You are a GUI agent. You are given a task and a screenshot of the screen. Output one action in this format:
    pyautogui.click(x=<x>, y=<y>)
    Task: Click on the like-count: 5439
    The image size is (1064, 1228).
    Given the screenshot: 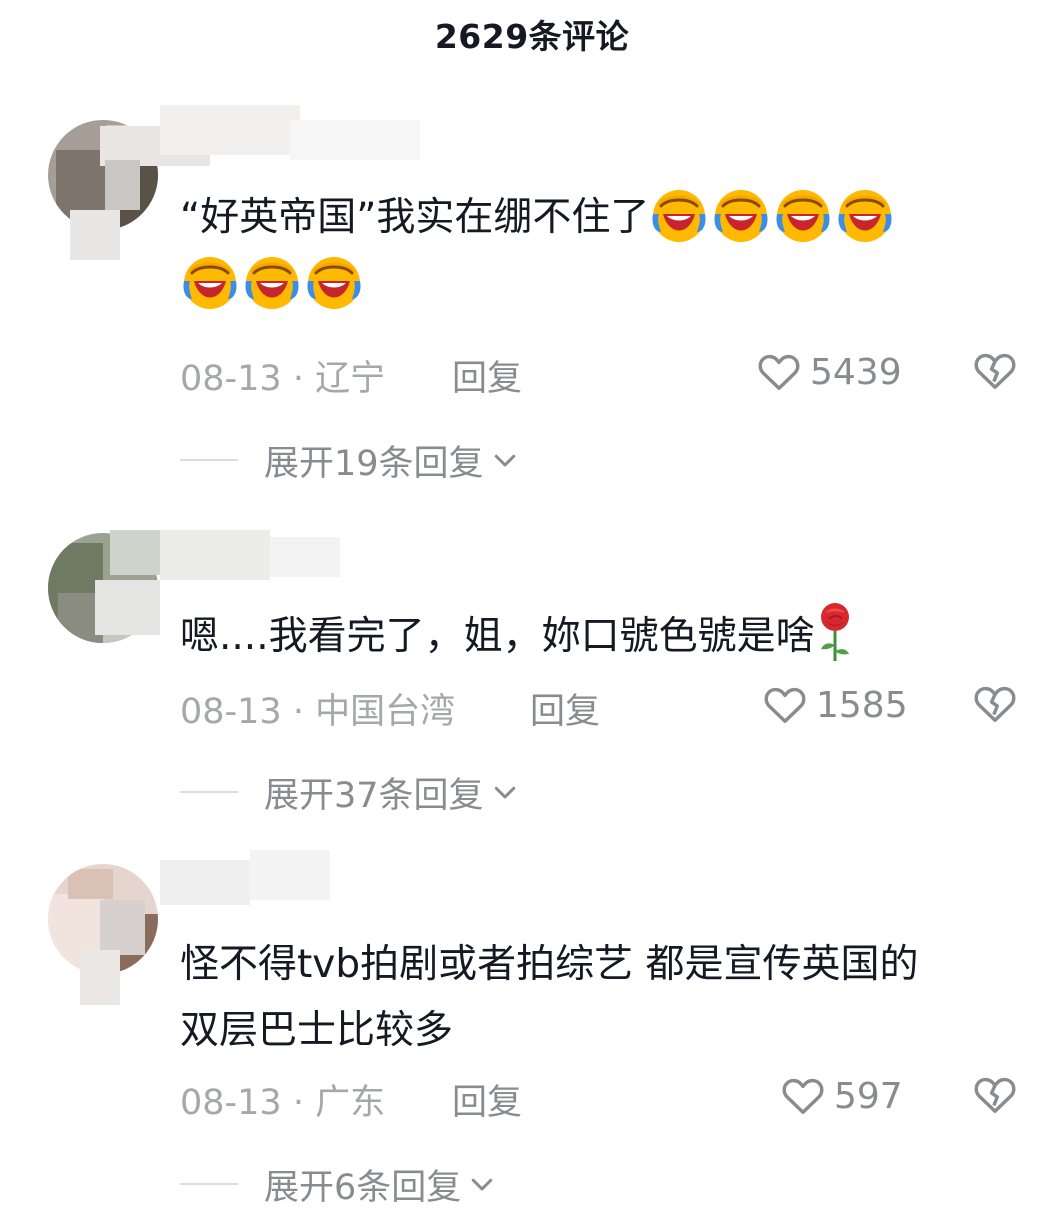 What is the action you would take?
    pyautogui.click(x=856, y=372)
    